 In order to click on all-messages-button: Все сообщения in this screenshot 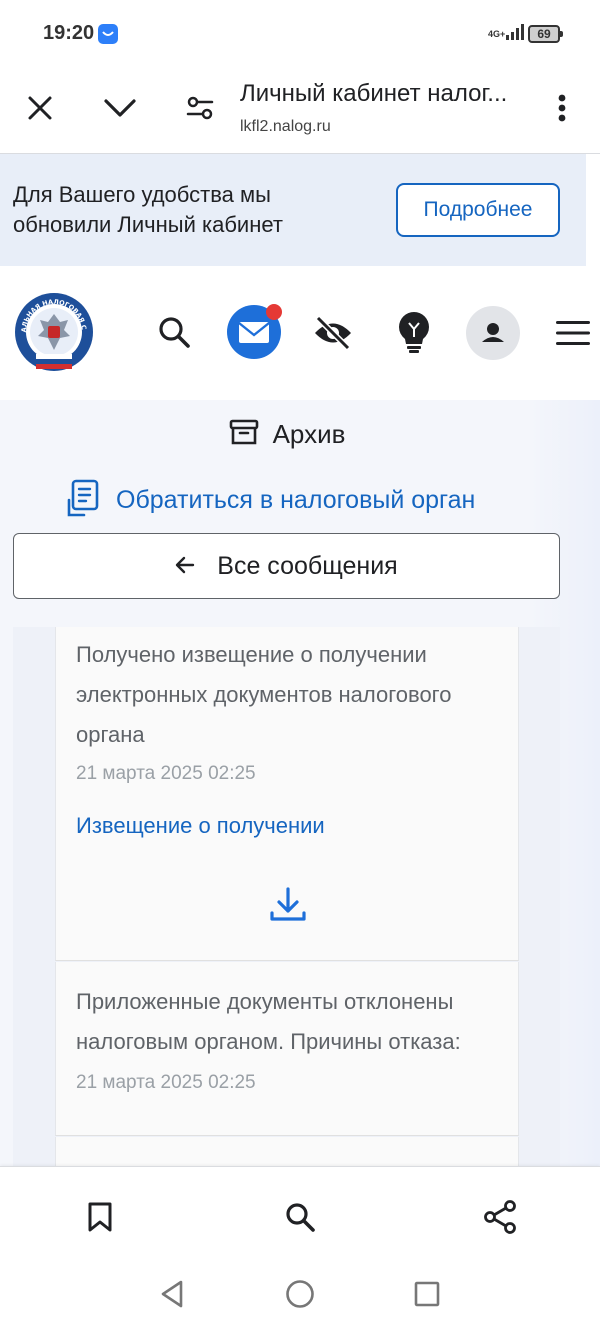, I will do `click(286, 566)`.